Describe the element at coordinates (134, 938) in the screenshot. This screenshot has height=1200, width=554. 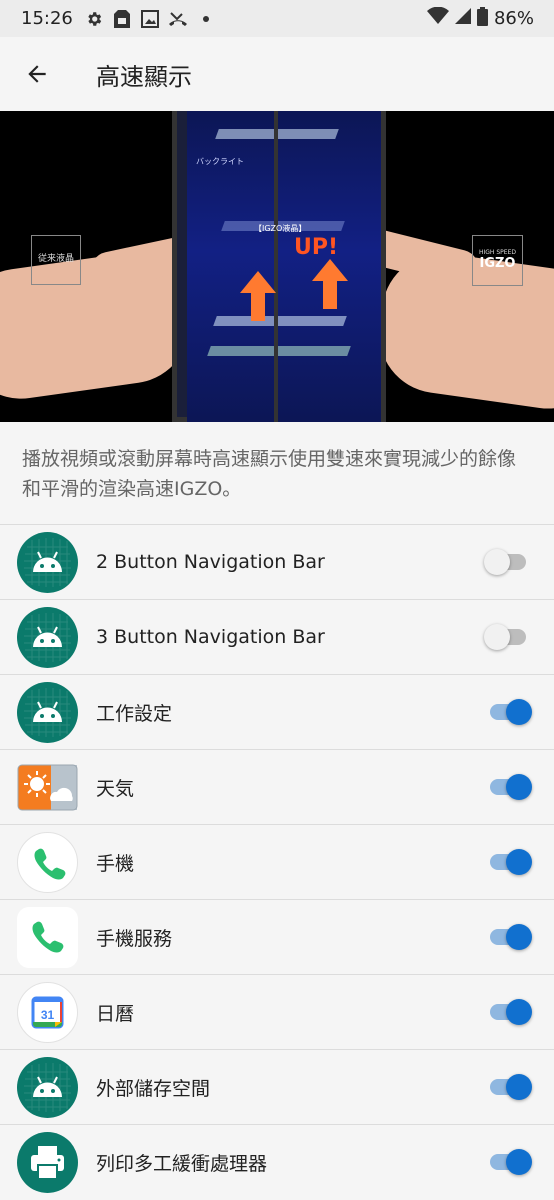
I see `app-name: 手機服務` at that location.